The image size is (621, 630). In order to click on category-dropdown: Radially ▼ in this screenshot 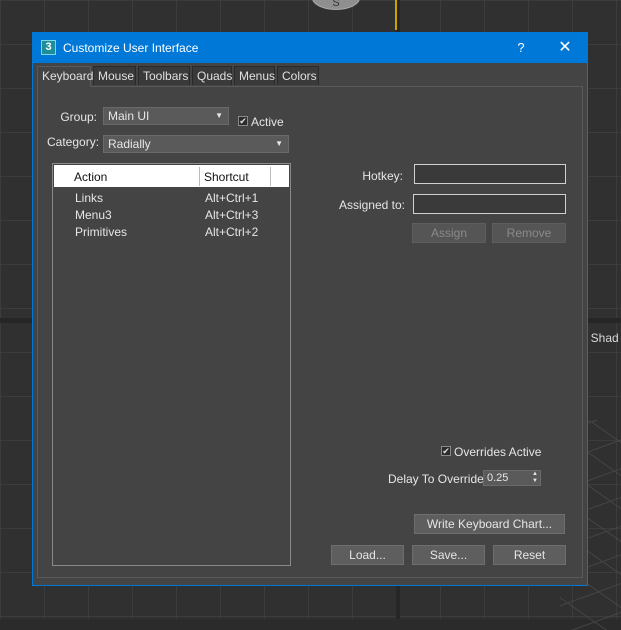, I will do `click(196, 144)`.